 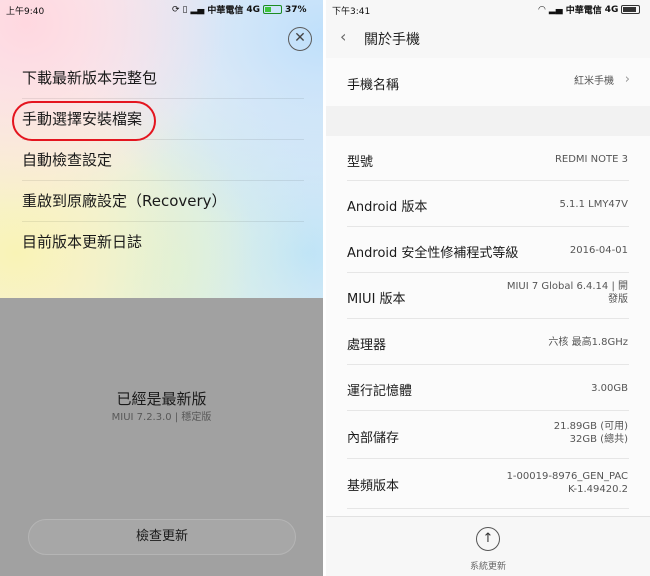 What do you see at coordinates (392, 40) in the screenshot?
I see `page-title: 關於手機` at bounding box center [392, 40].